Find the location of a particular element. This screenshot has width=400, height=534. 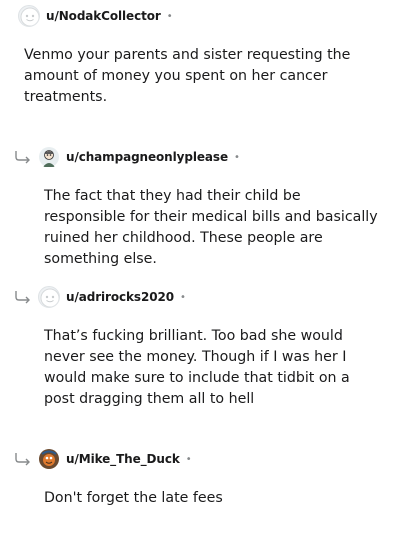

comment-header: u/NodakCollector • is located at coordinates (95, 16).